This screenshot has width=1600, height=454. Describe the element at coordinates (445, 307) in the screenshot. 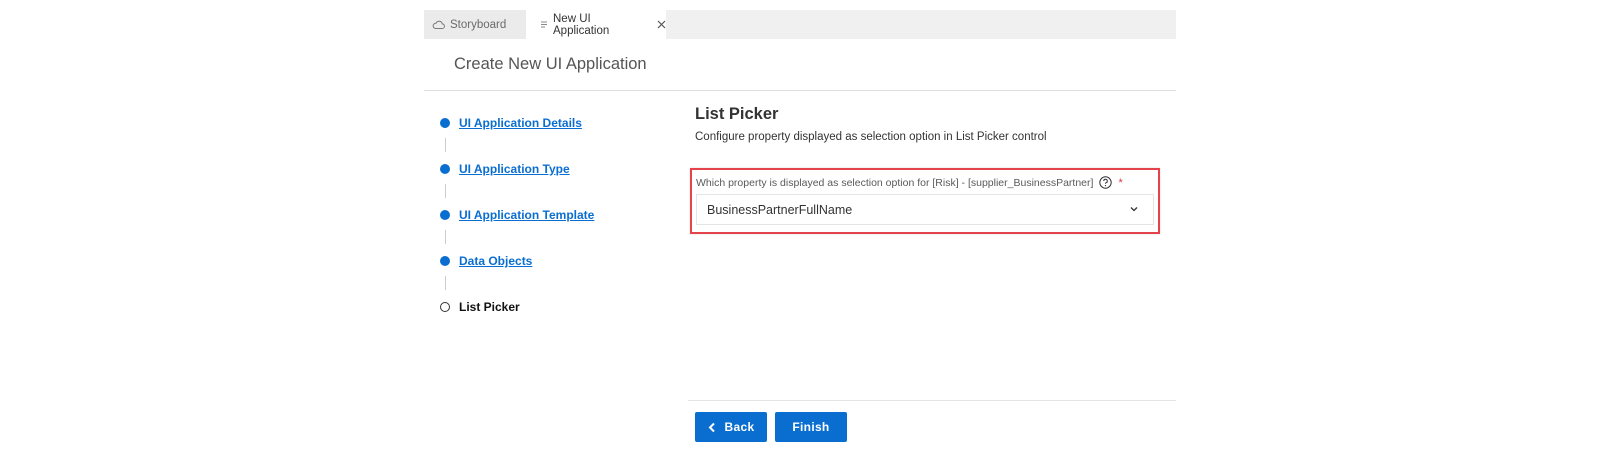

I see `step-current-dot` at that location.